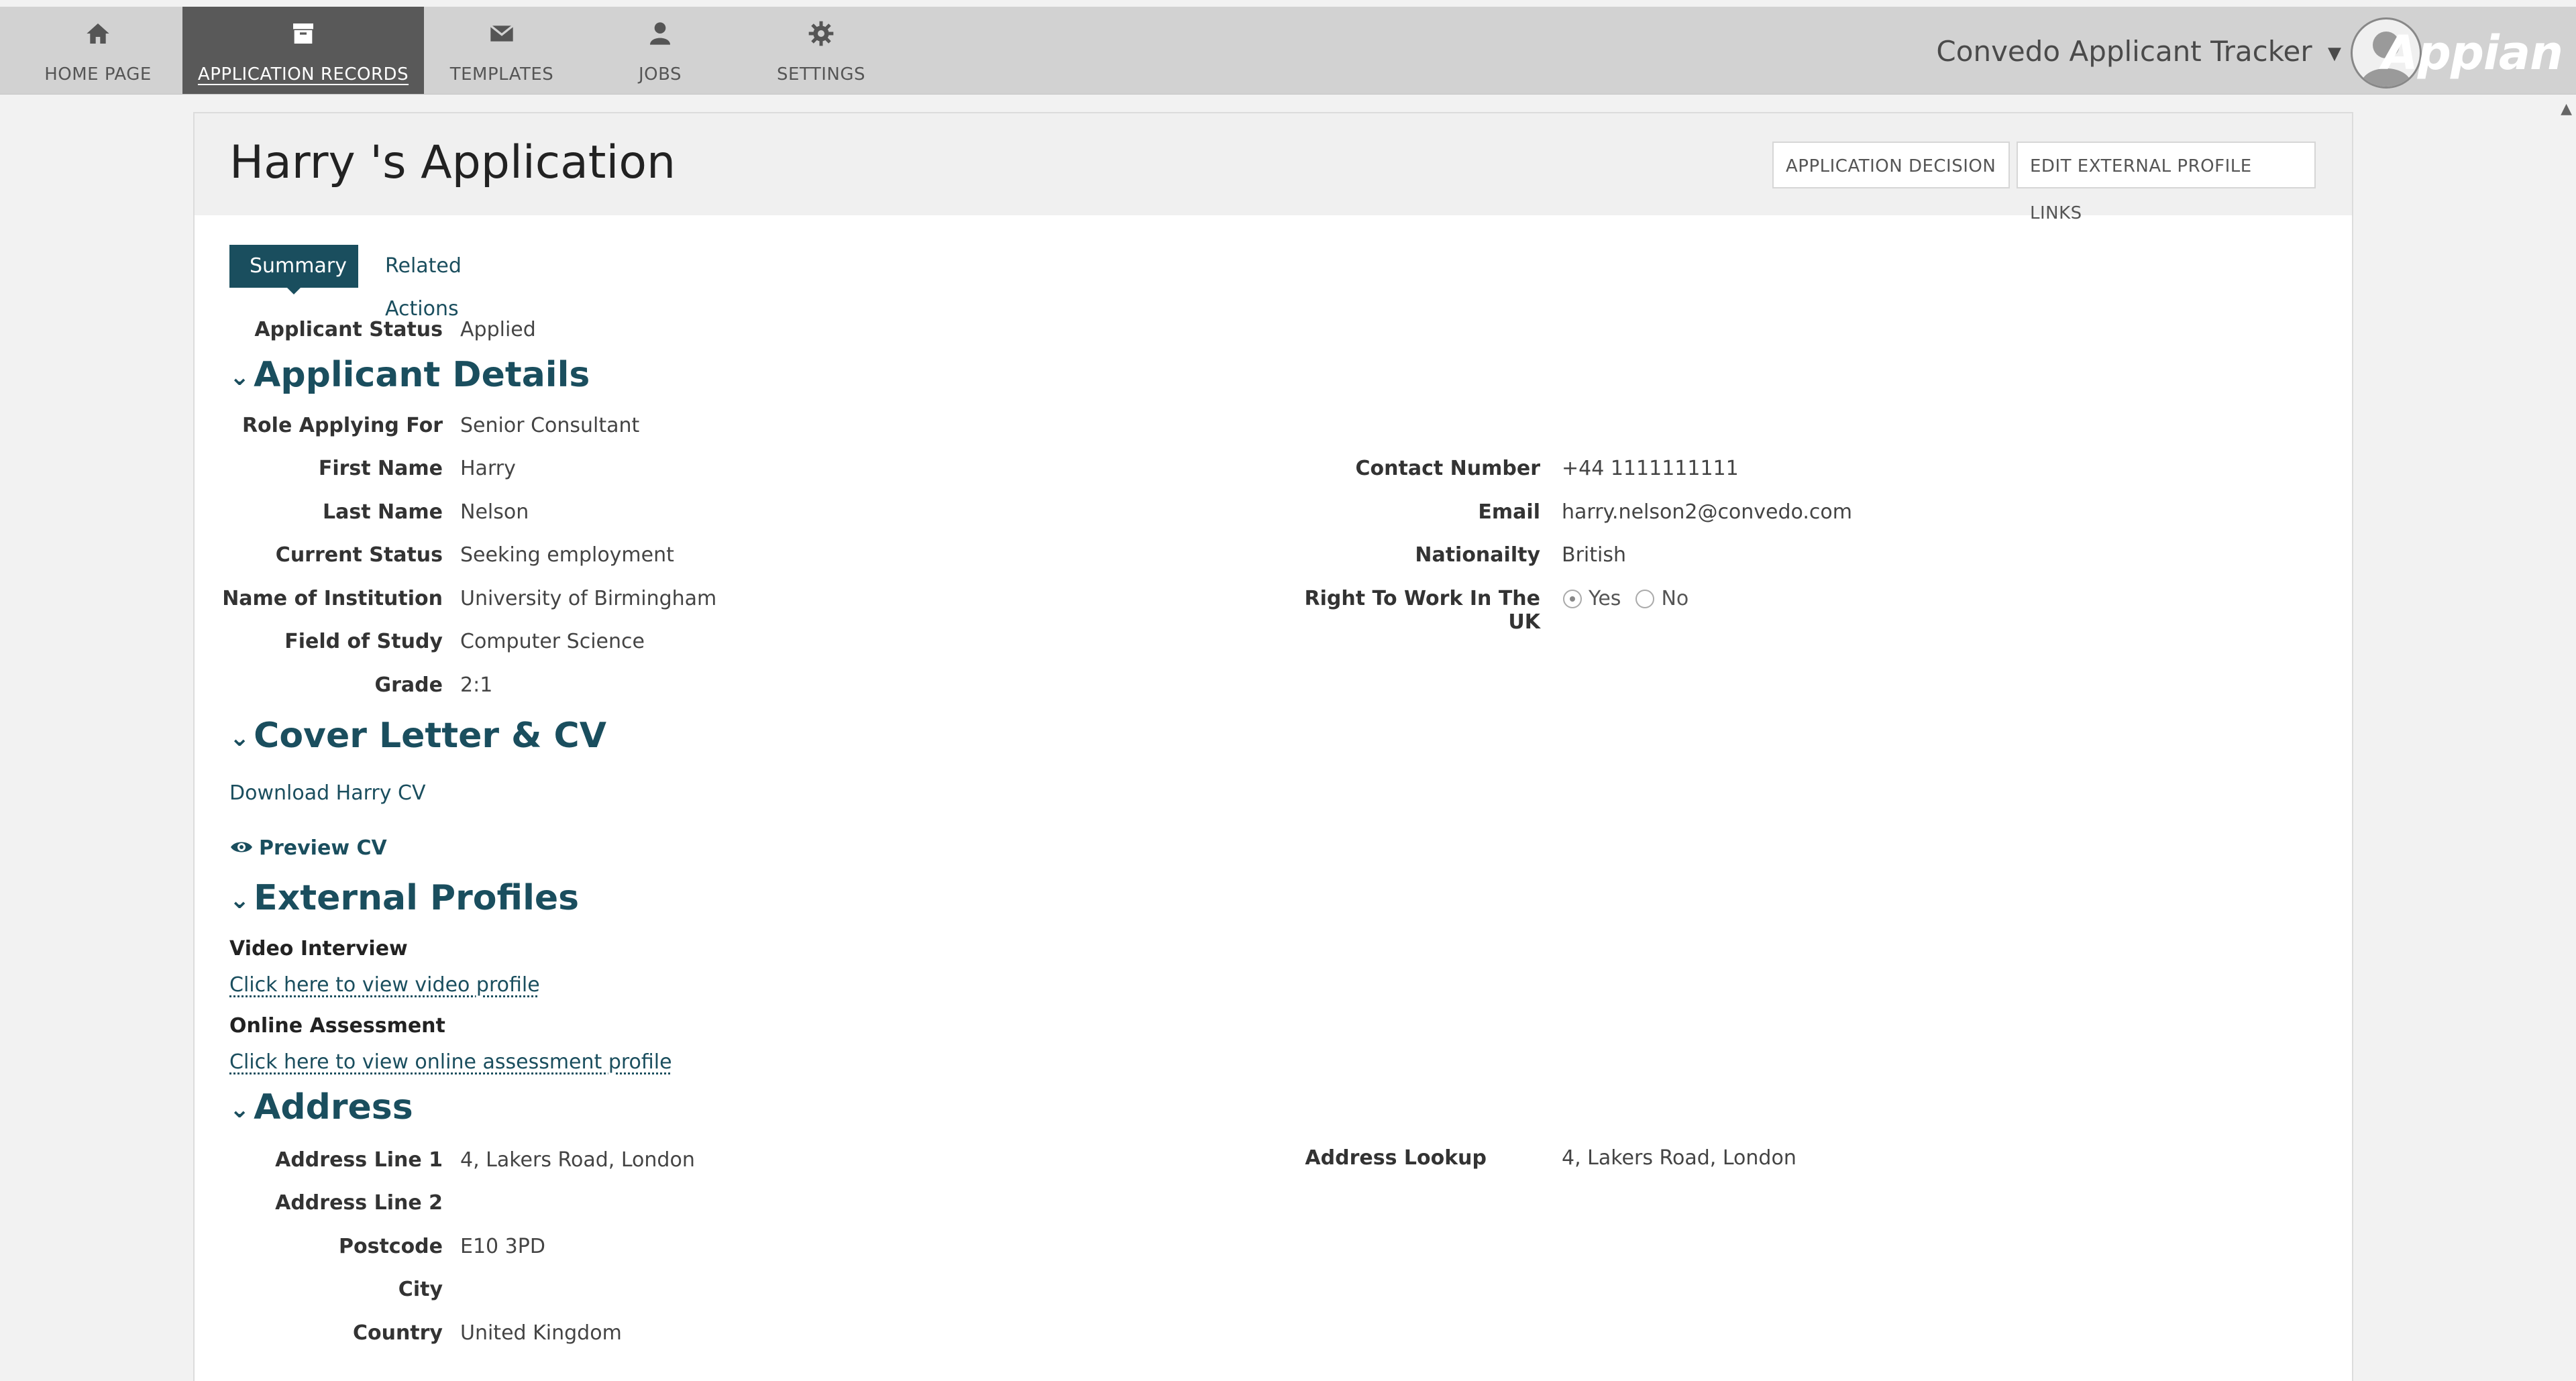 The height and width of the screenshot is (1381, 2576). What do you see at coordinates (332, 598) in the screenshot?
I see `field-label: Name of Institution` at bounding box center [332, 598].